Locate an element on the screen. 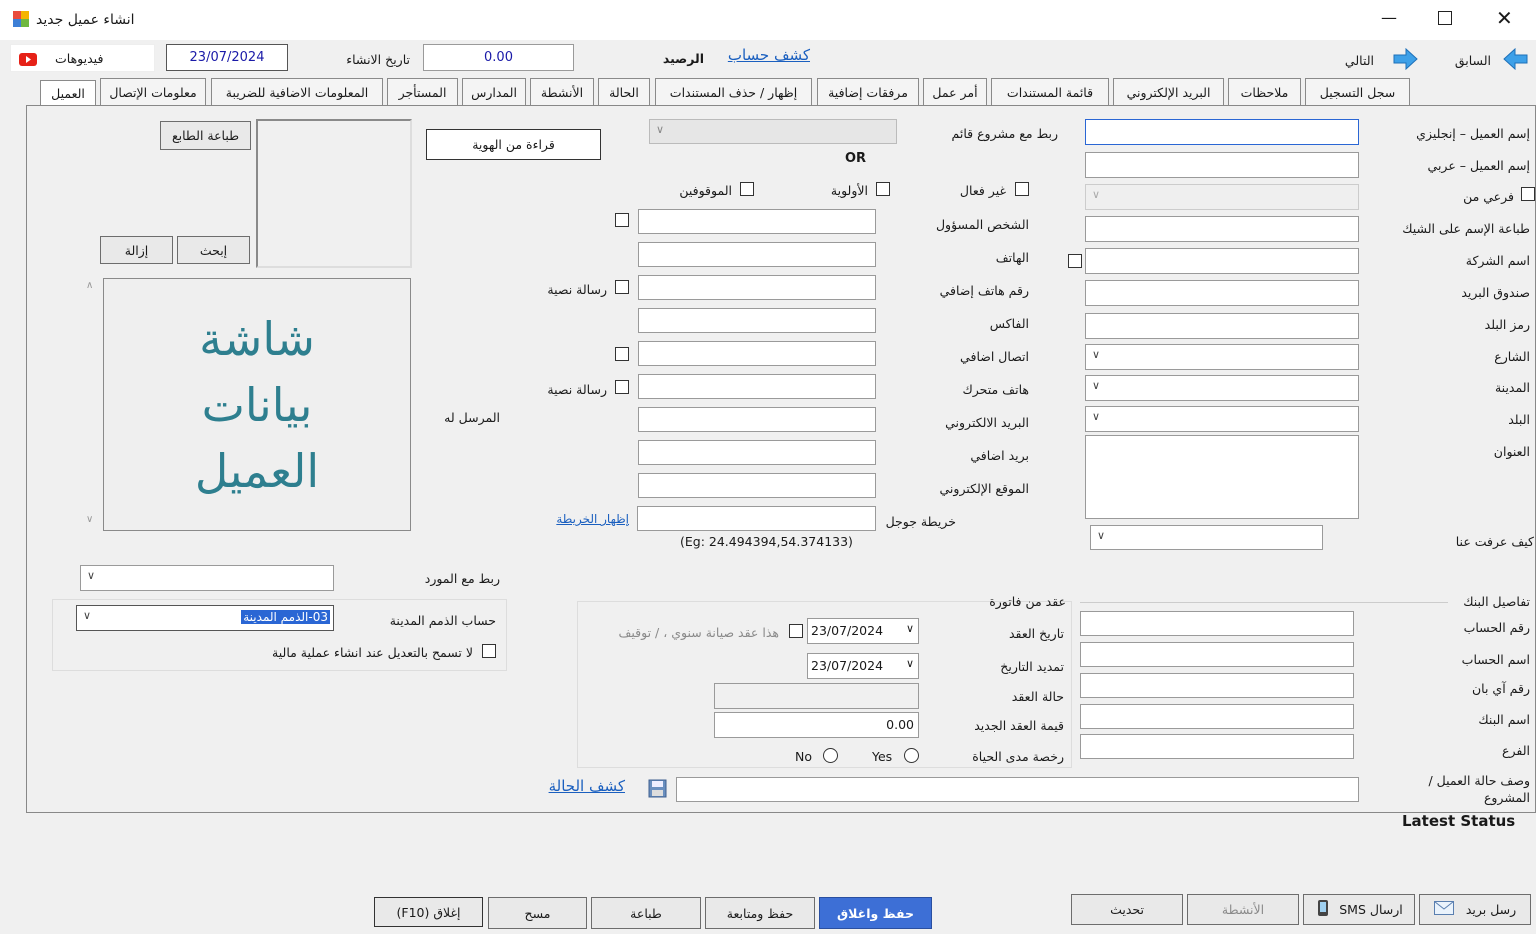 The width and height of the screenshot is (1536, 934). country-dropdown: ∨ is located at coordinates (1222, 419).